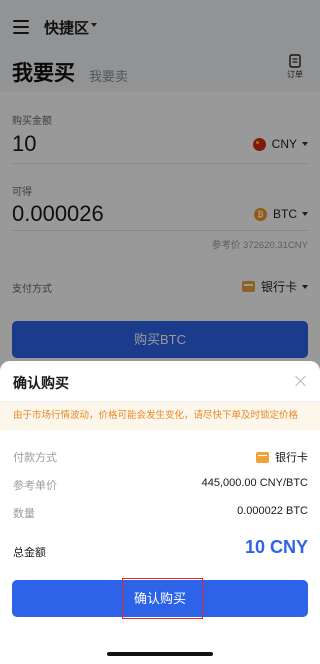  I want to click on payment-method-text: 银行卡, so click(291, 458).